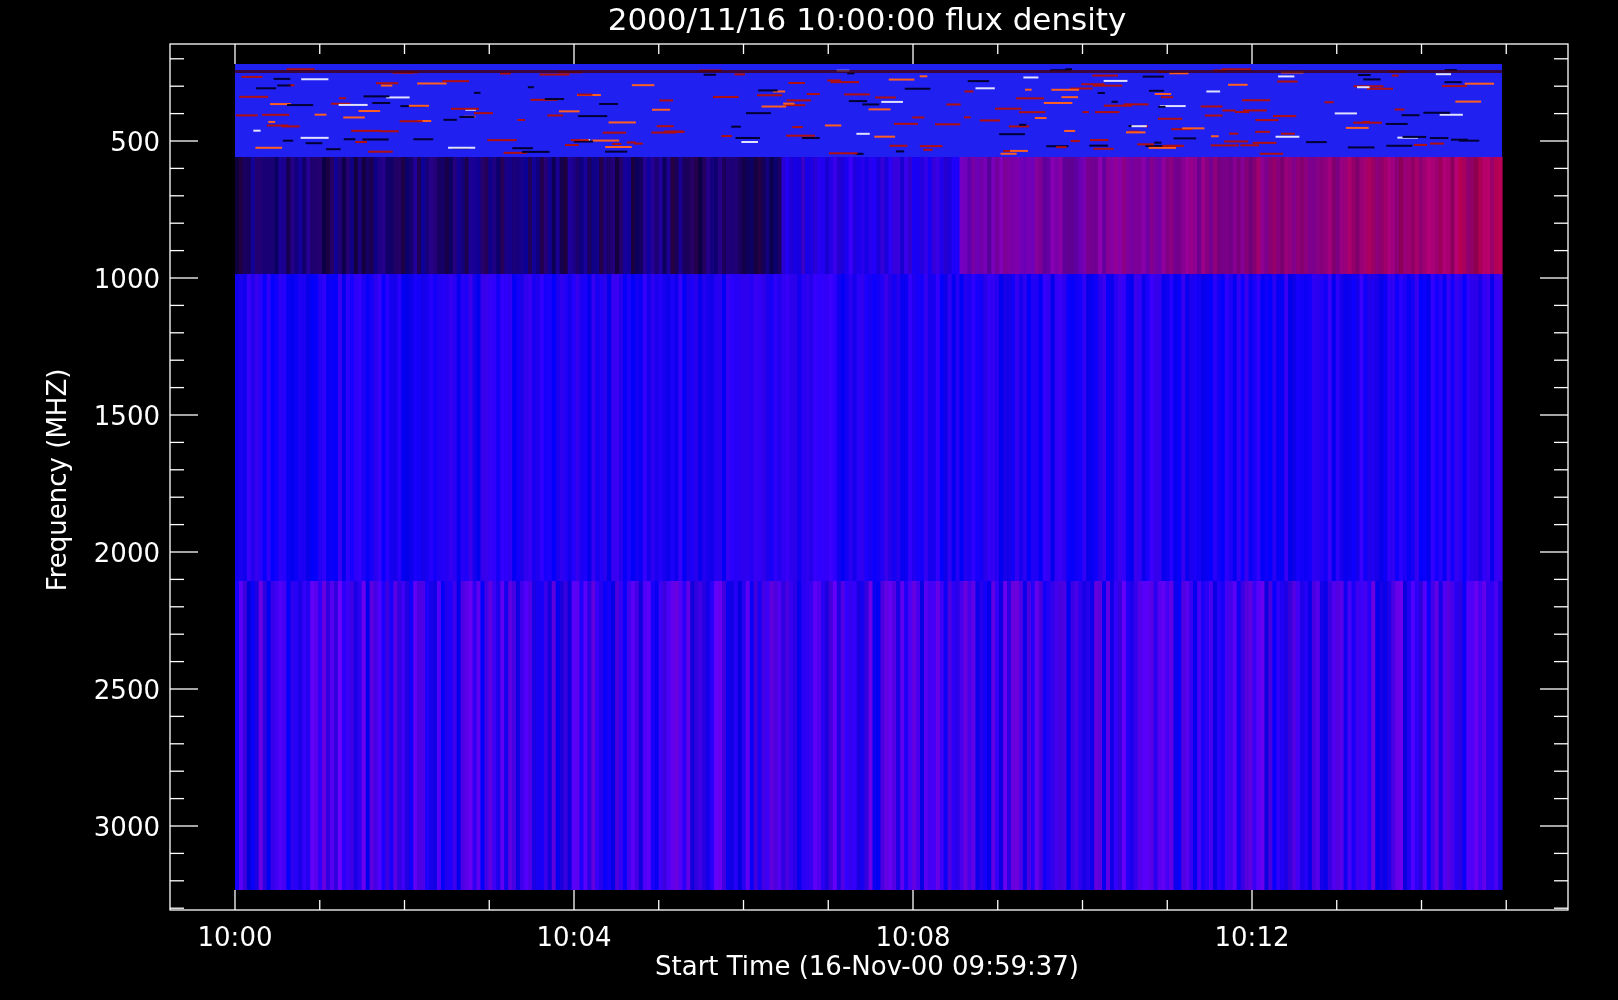 The image size is (1618, 1000). Describe the element at coordinates (867, 19) in the screenshot. I see `plot-title: 2000/11/16 10:00:00 flux density` at that location.